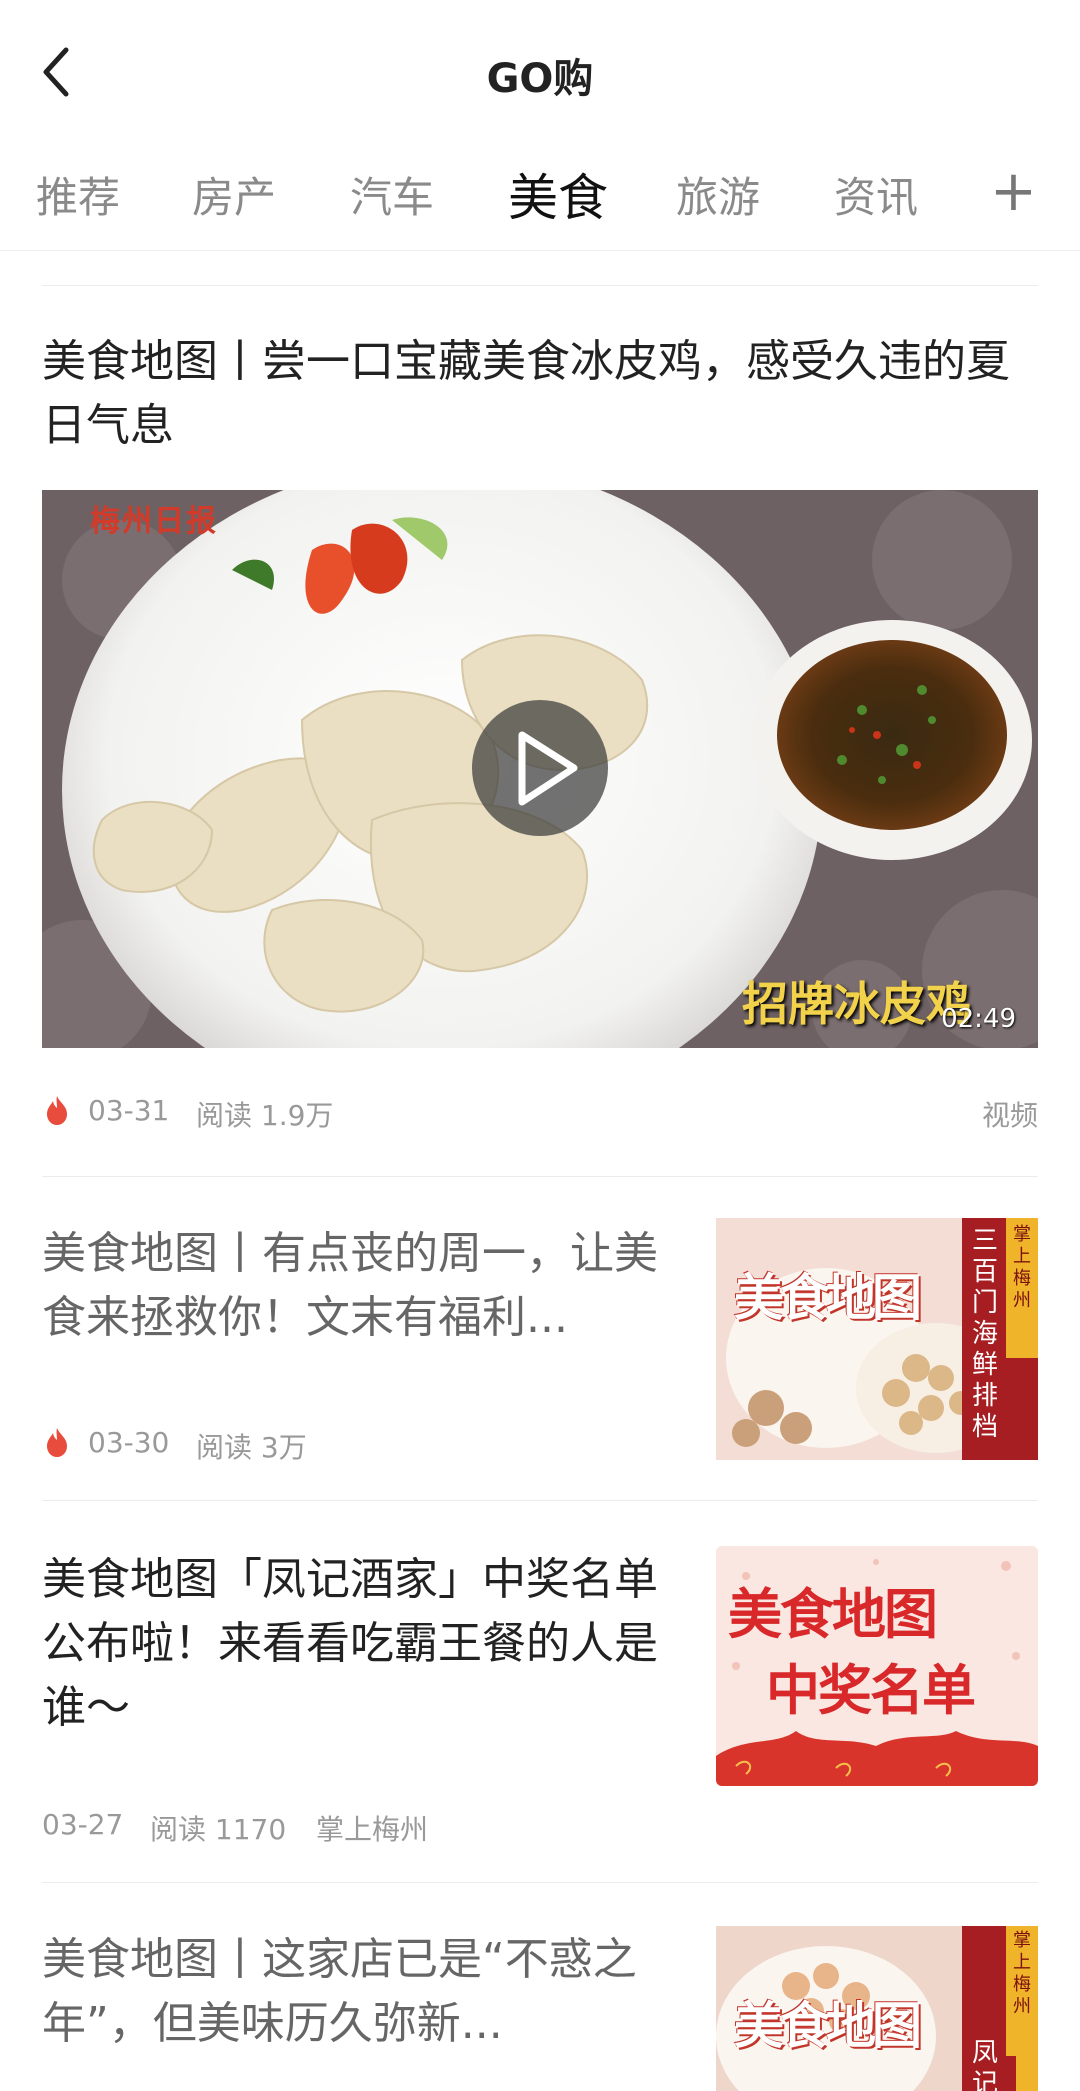 The width and height of the screenshot is (1080, 2091). Describe the element at coordinates (1009, 1115) in the screenshot. I see `content-type-label: 视频` at that location.